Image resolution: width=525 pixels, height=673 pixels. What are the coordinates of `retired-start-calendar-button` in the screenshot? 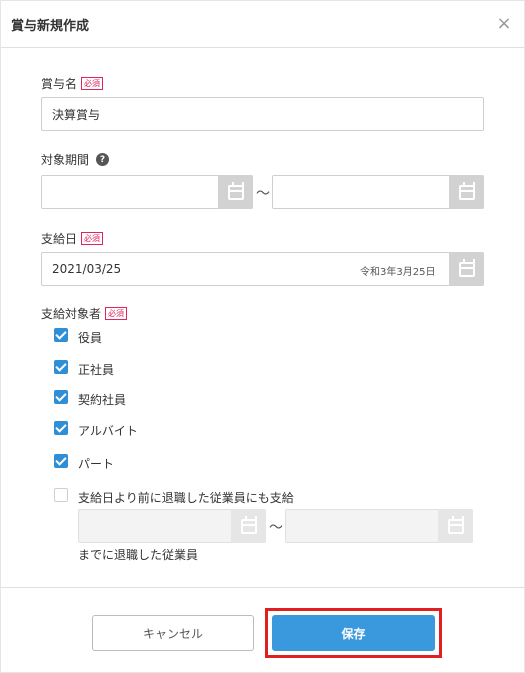 It's located at (248, 526).